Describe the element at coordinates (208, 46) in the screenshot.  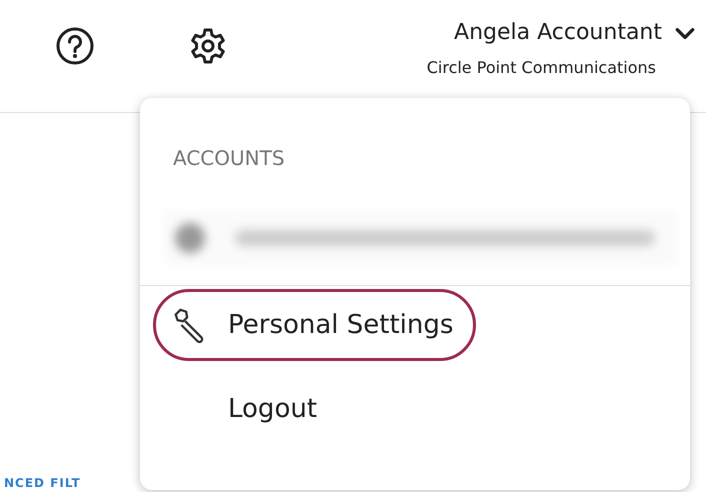
I see `settings-icon` at that location.